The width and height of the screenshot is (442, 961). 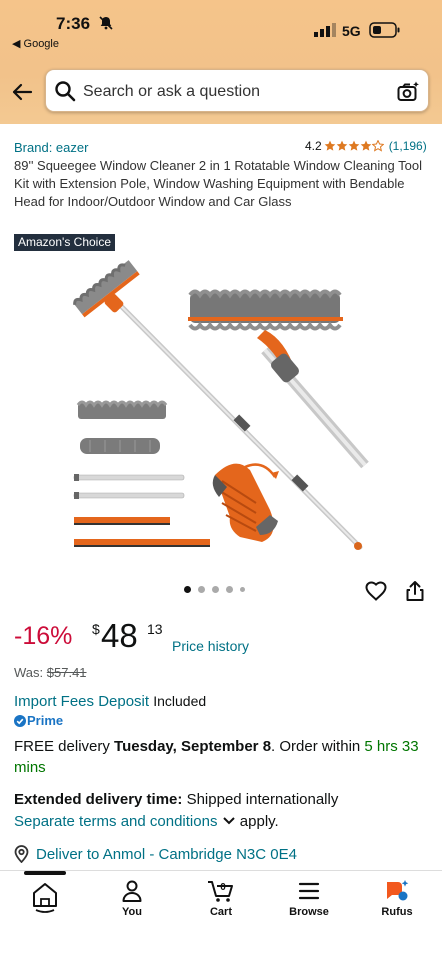 I want to click on nav-you-label: You, so click(x=132, y=912).